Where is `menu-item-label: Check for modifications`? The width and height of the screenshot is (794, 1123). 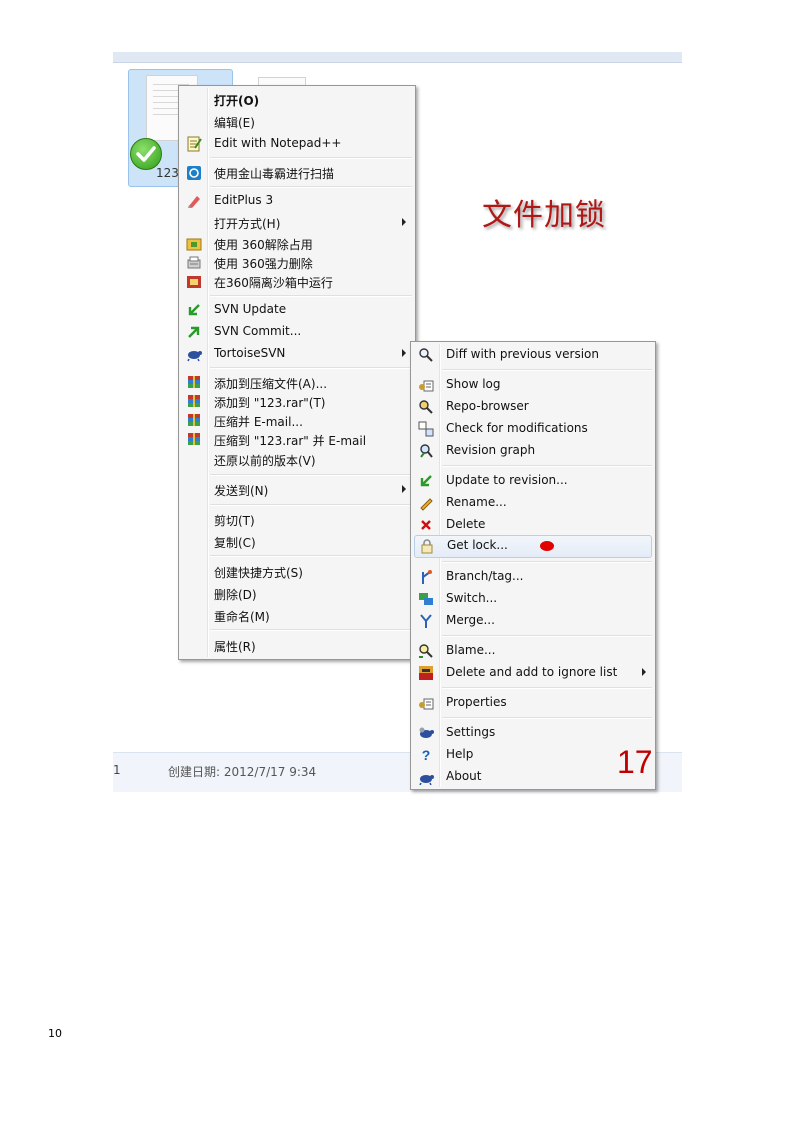 menu-item-label: Check for modifications is located at coordinates (517, 428).